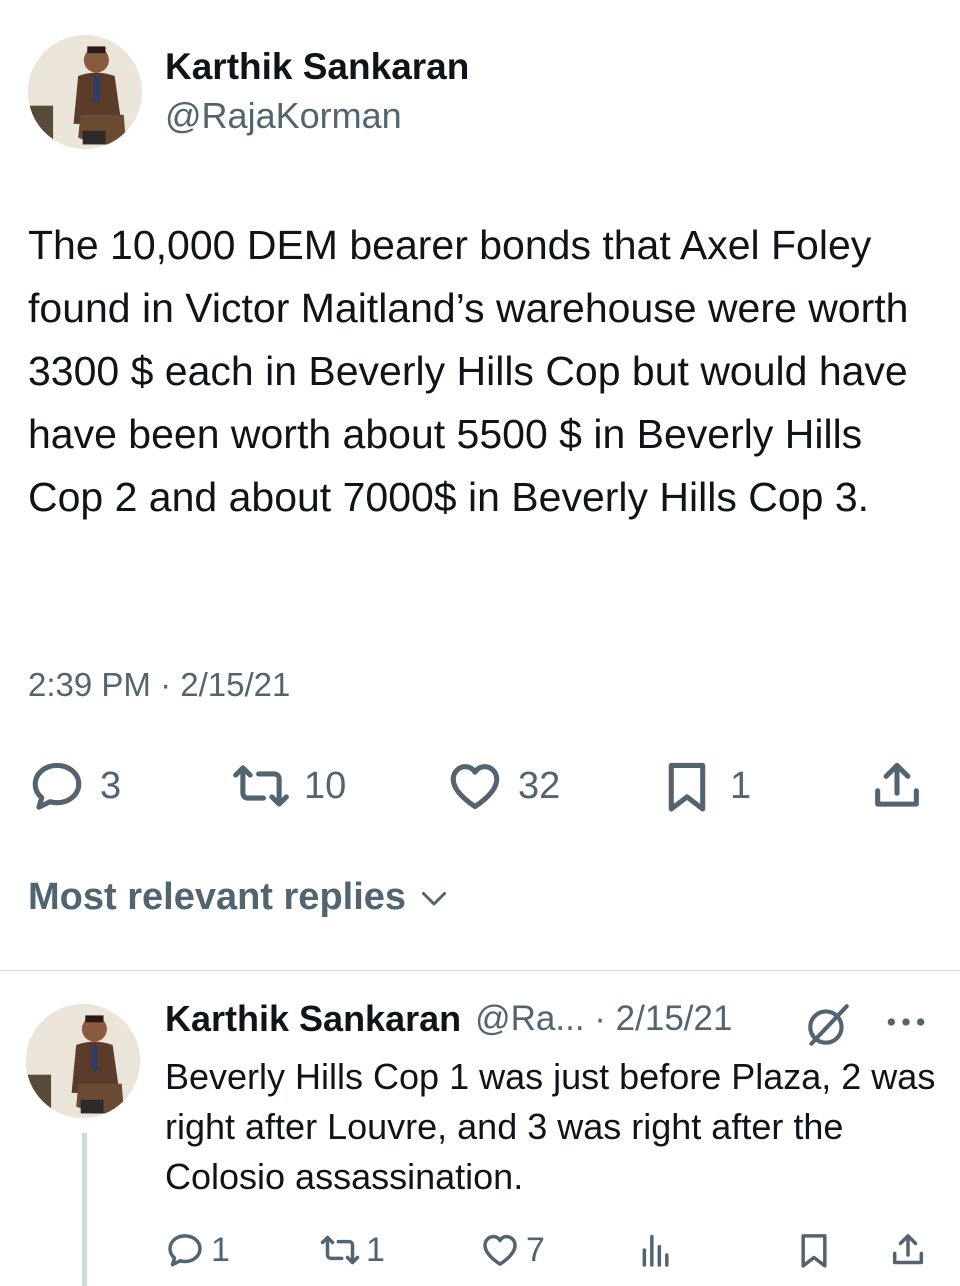  I want to click on reply-count: 3, so click(111, 785).